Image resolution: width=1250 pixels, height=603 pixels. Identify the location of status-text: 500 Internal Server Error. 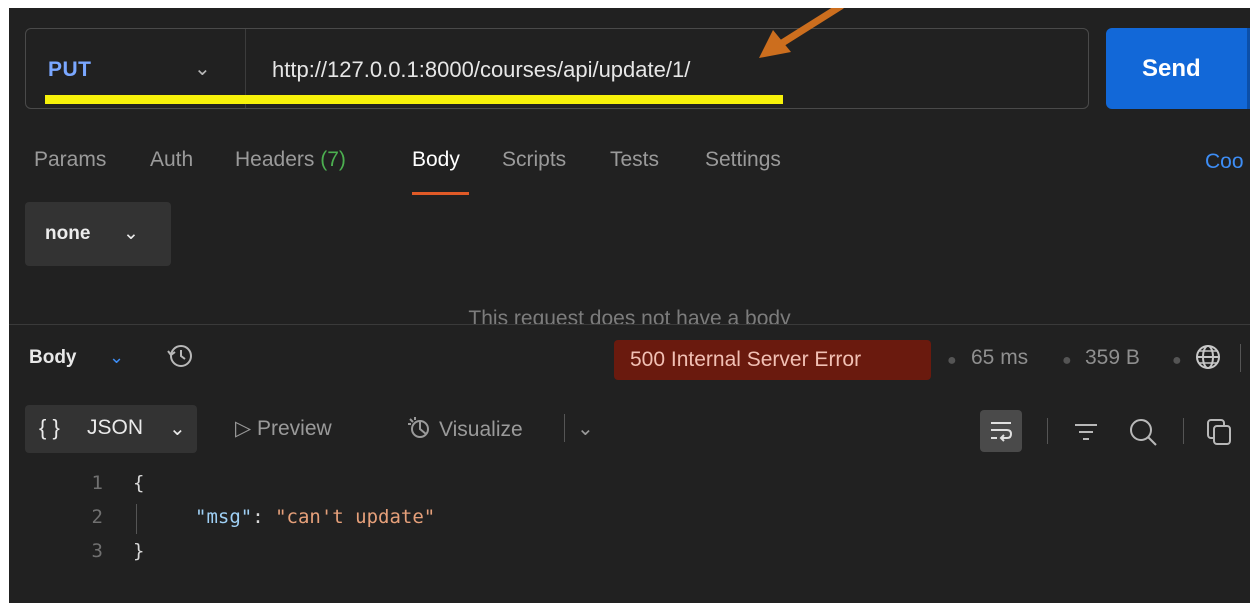
(746, 359).